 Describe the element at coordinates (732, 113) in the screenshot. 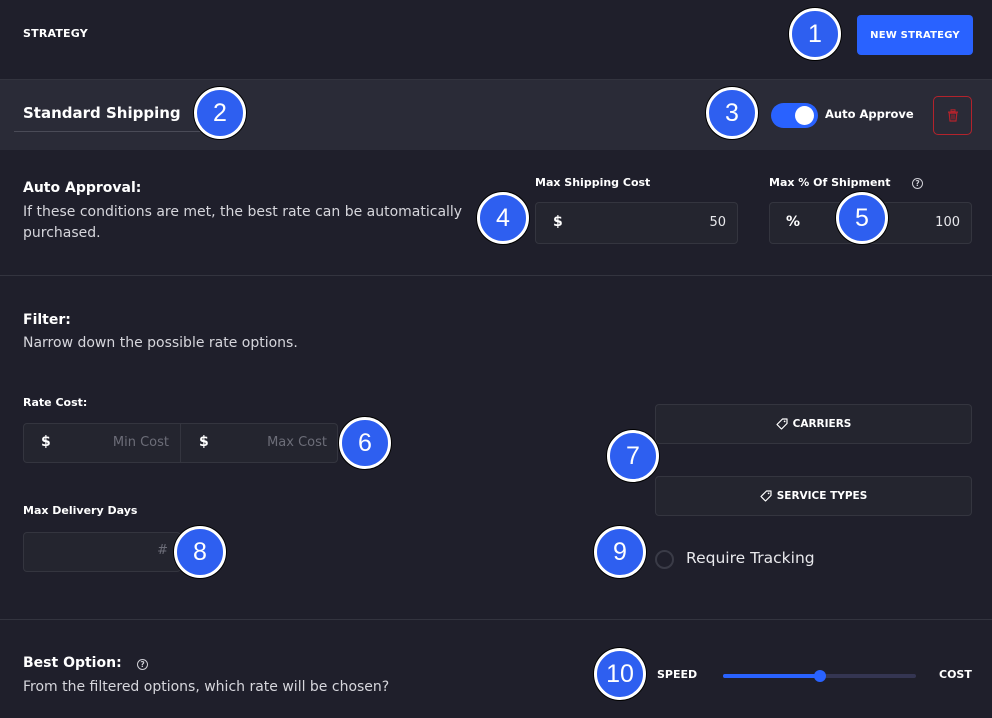

I see `marker-3: 3` at that location.